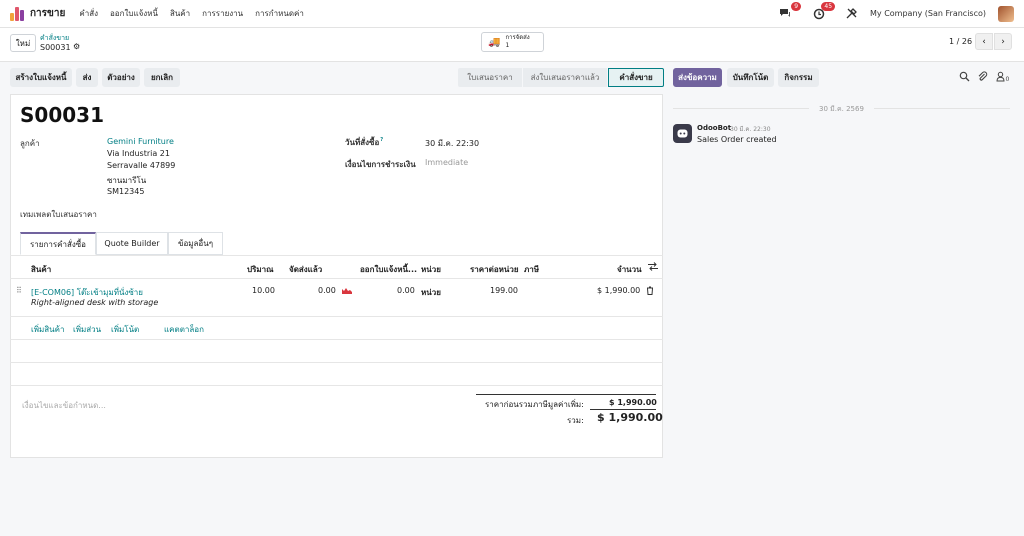  Describe the element at coordinates (750, 77) in the screenshot. I see `log-note-button: บันทึกโน้ต` at that location.